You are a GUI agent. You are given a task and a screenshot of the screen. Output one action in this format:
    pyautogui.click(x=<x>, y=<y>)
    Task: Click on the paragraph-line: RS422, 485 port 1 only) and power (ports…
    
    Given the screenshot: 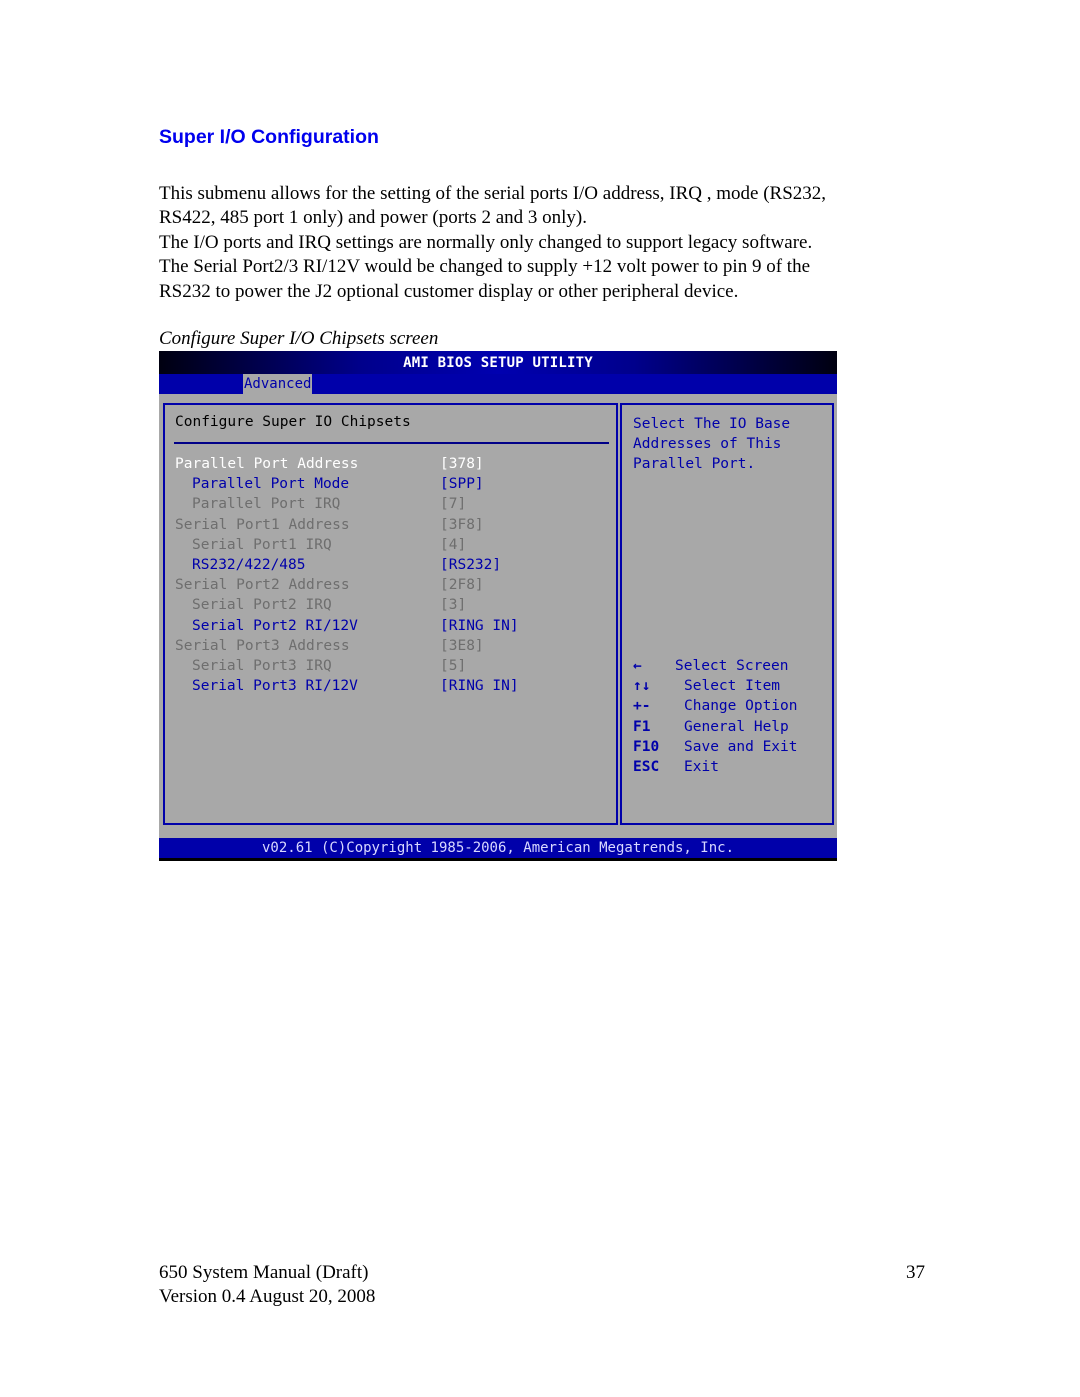 What is the action you would take?
    pyautogui.click(x=373, y=218)
    